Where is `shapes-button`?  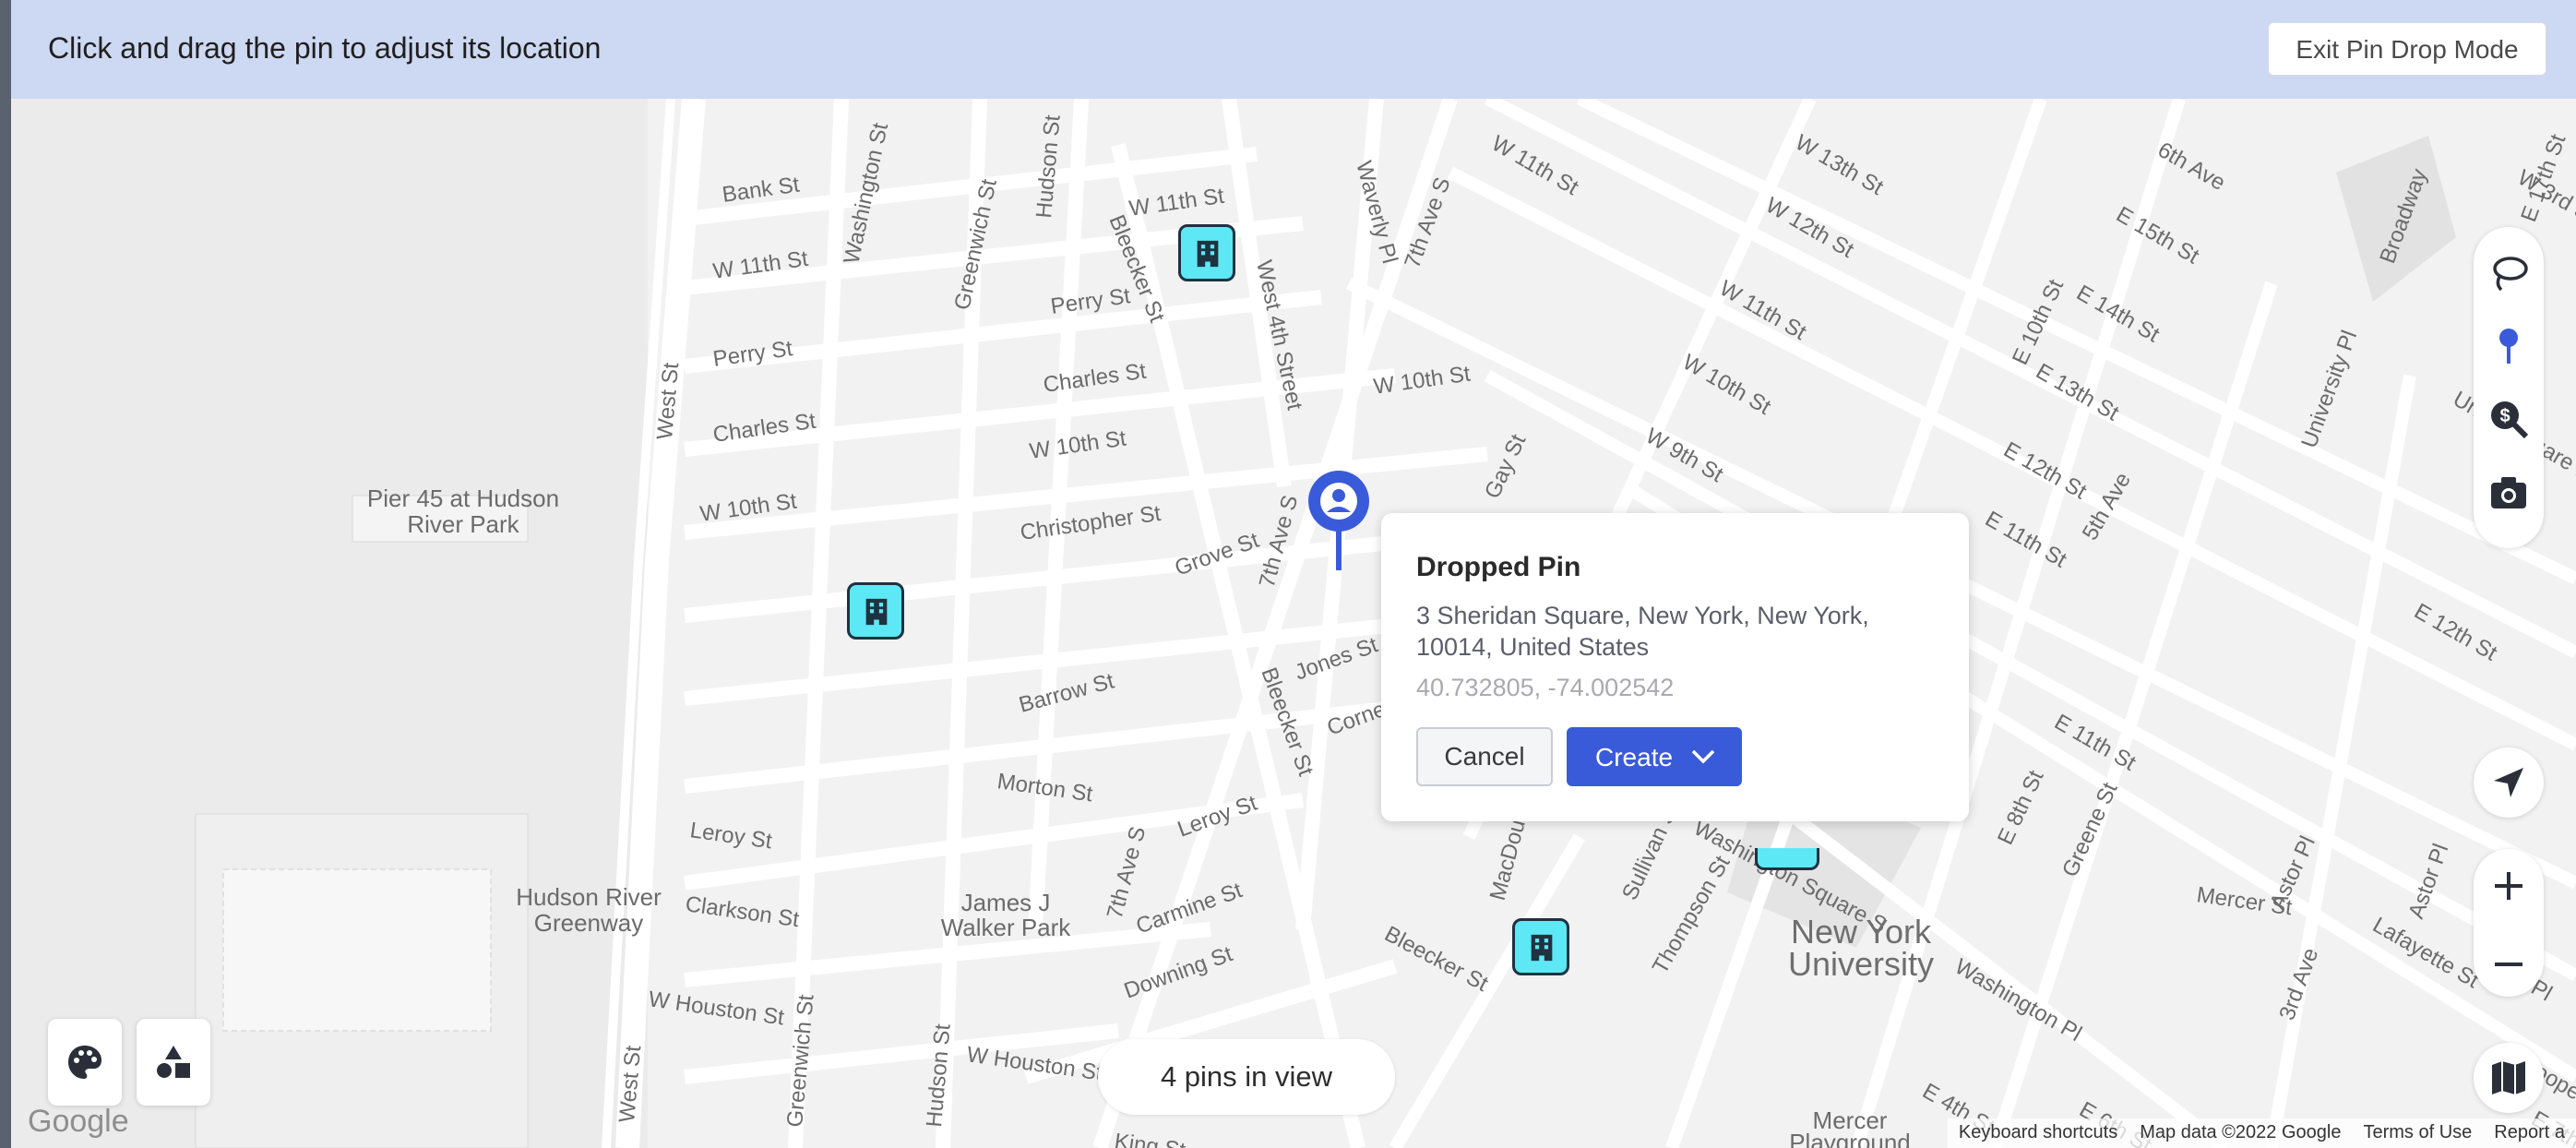
shapes-button is located at coordinates (173, 1062).